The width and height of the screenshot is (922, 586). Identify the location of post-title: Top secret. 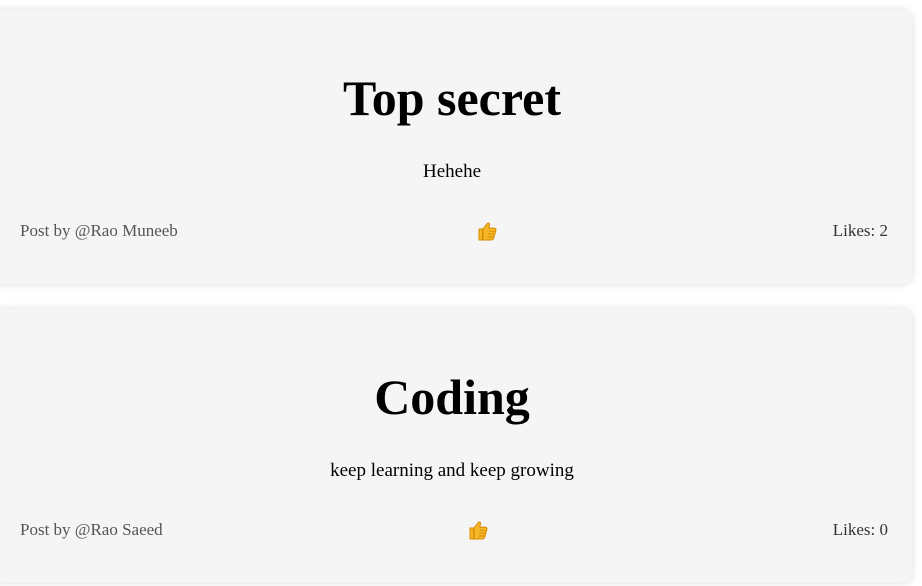
(452, 98).